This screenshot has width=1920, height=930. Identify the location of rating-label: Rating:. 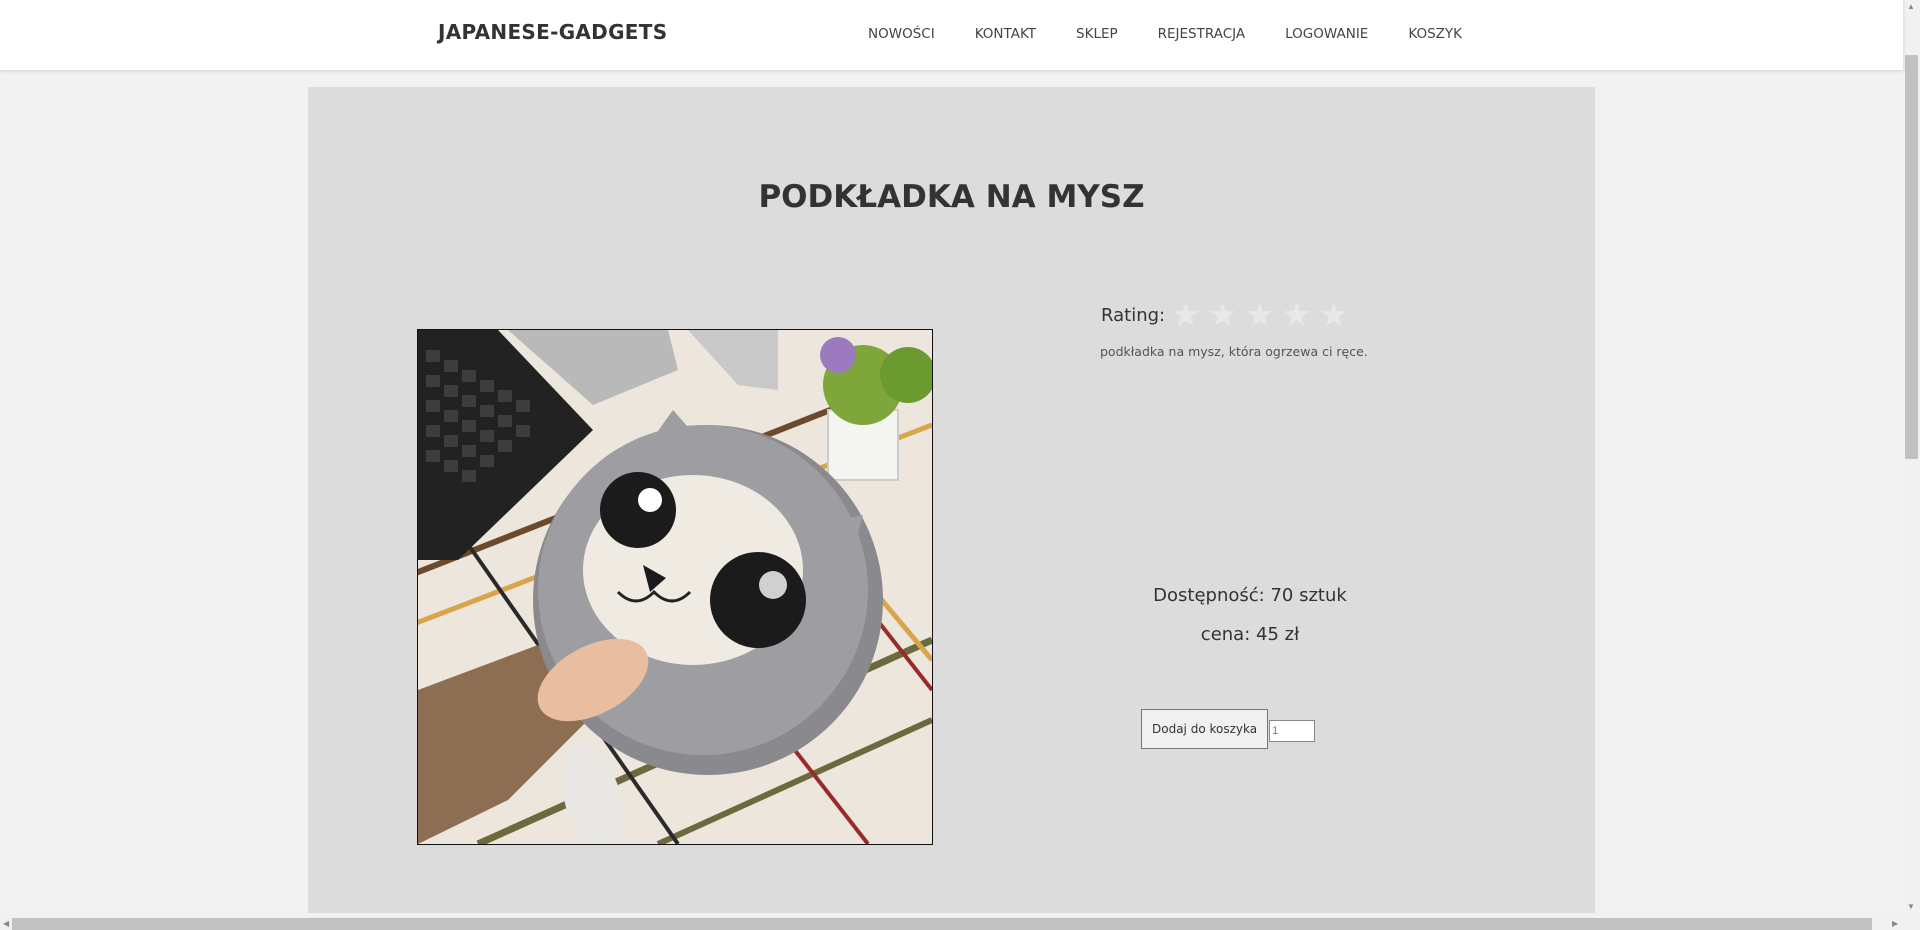
(1133, 315).